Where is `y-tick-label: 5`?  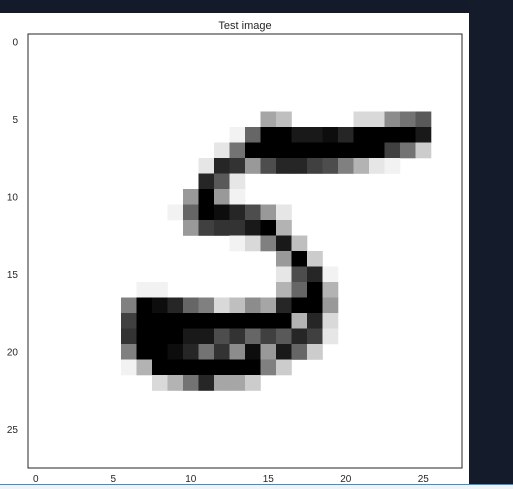
y-tick-label: 5 is located at coordinates (15, 120).